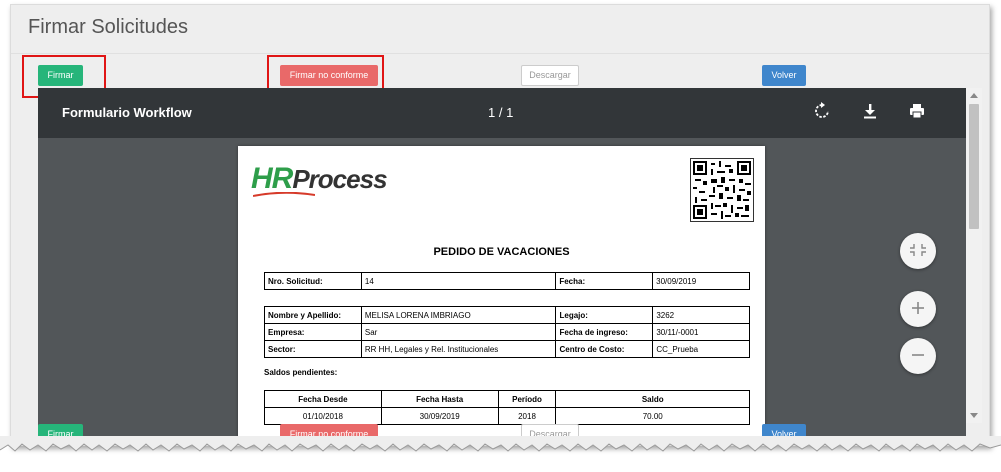 This screenshot has width=1001, height=472. What do you see at coordinates (458, 315) in the screenshot?
I see `name-value: MELISA LORENA IMBRIAGO` at bounding box center [458, 315].